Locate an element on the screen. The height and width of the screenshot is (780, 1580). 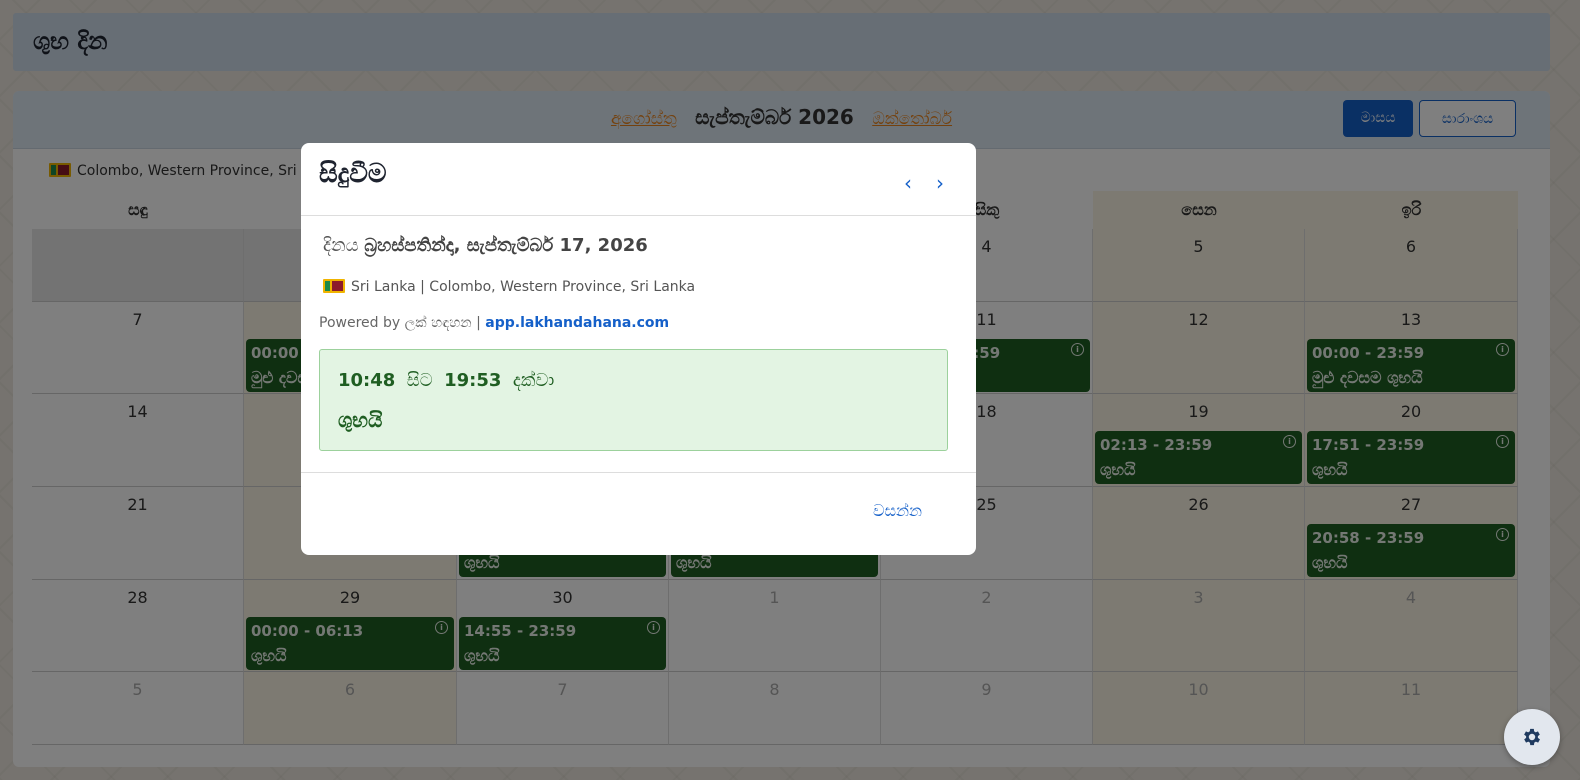
modal-footer-divider is located at coordinates (638, 472).